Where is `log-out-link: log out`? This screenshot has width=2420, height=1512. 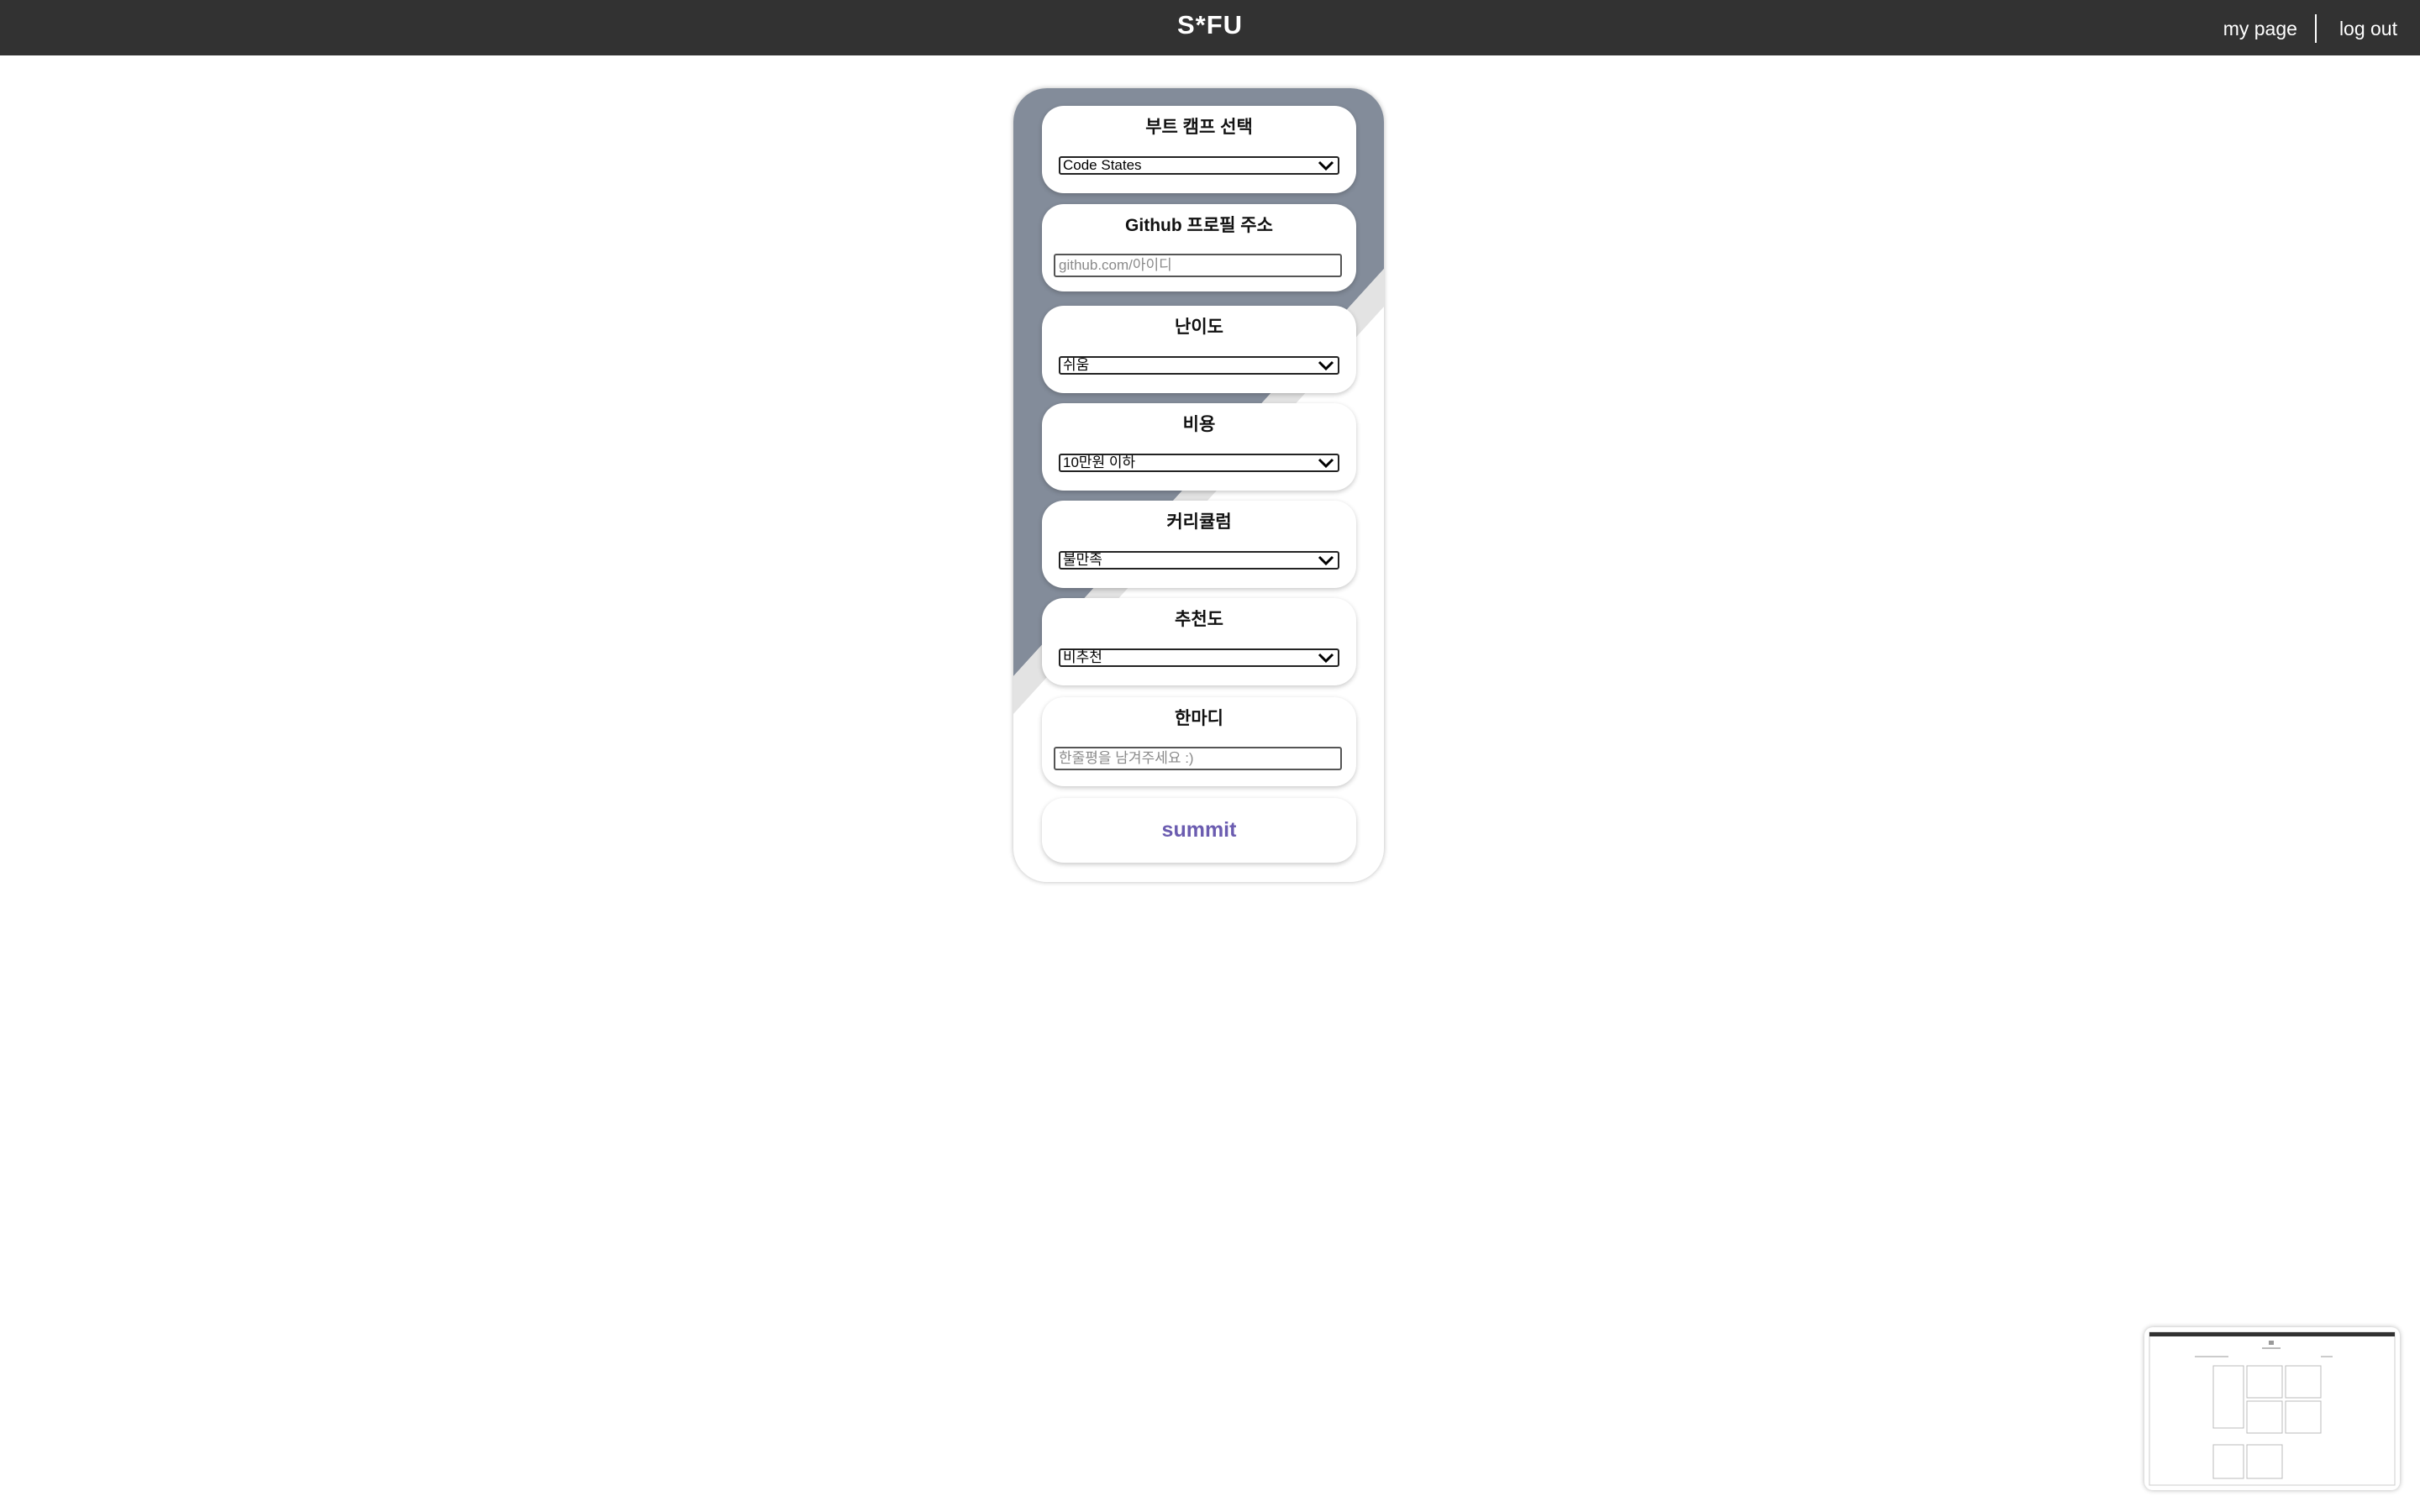
log-out-link: log out is located at coordinates (2368, 28).